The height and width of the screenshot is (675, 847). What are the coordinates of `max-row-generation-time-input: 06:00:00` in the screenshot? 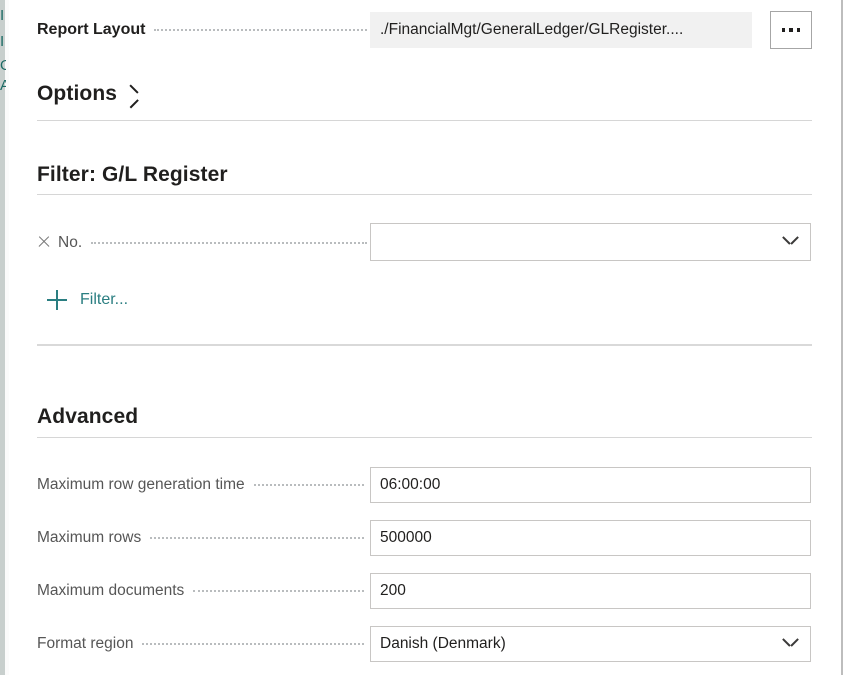 It's located at (590, 485).